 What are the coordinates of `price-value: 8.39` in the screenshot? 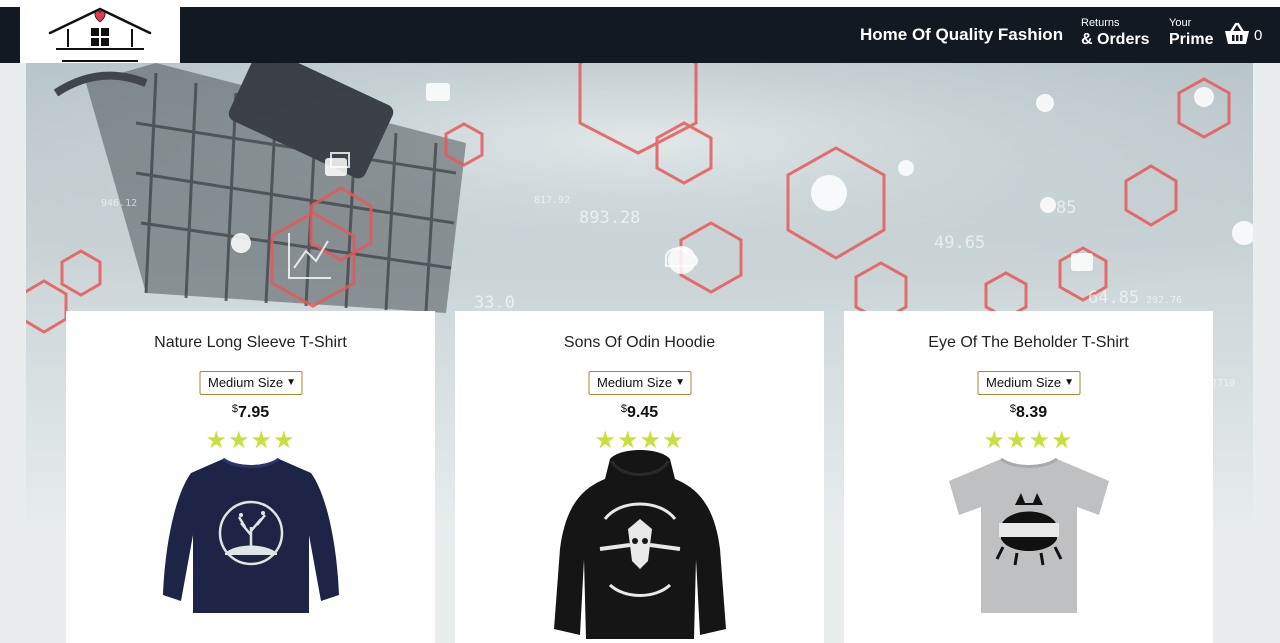 It's located at (1031, 412).